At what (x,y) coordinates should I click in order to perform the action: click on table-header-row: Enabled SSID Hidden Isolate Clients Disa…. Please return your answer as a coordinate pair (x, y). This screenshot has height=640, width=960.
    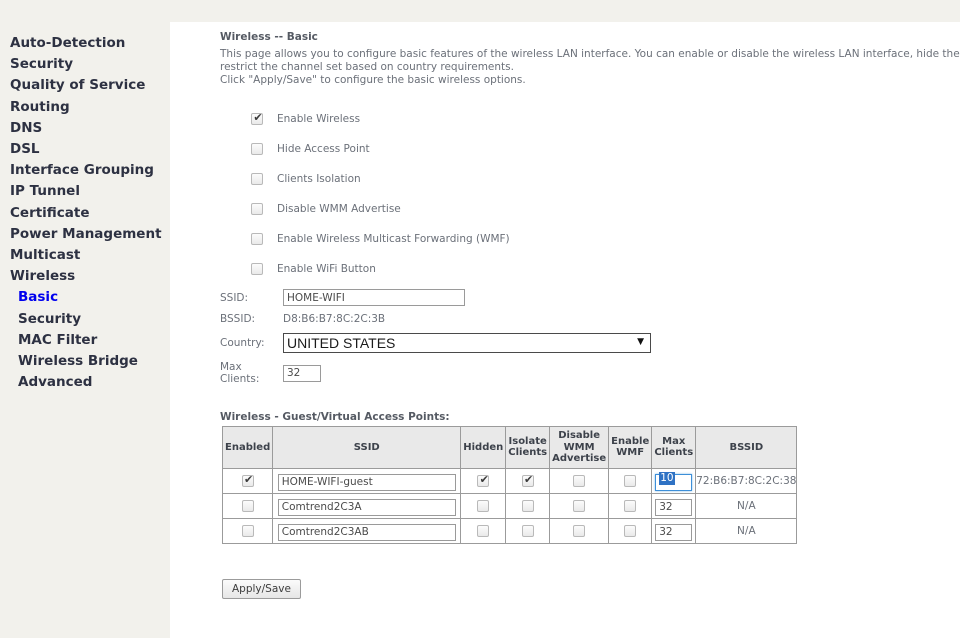
    Looking at the image, I should click on (509, 447).